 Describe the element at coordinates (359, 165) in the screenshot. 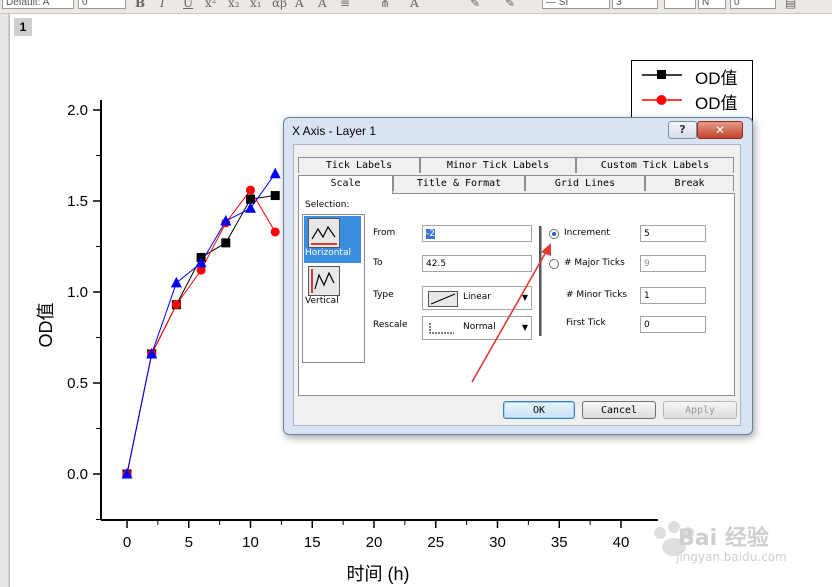

I see `tab-tick-labels: Tick Labels` at that location.